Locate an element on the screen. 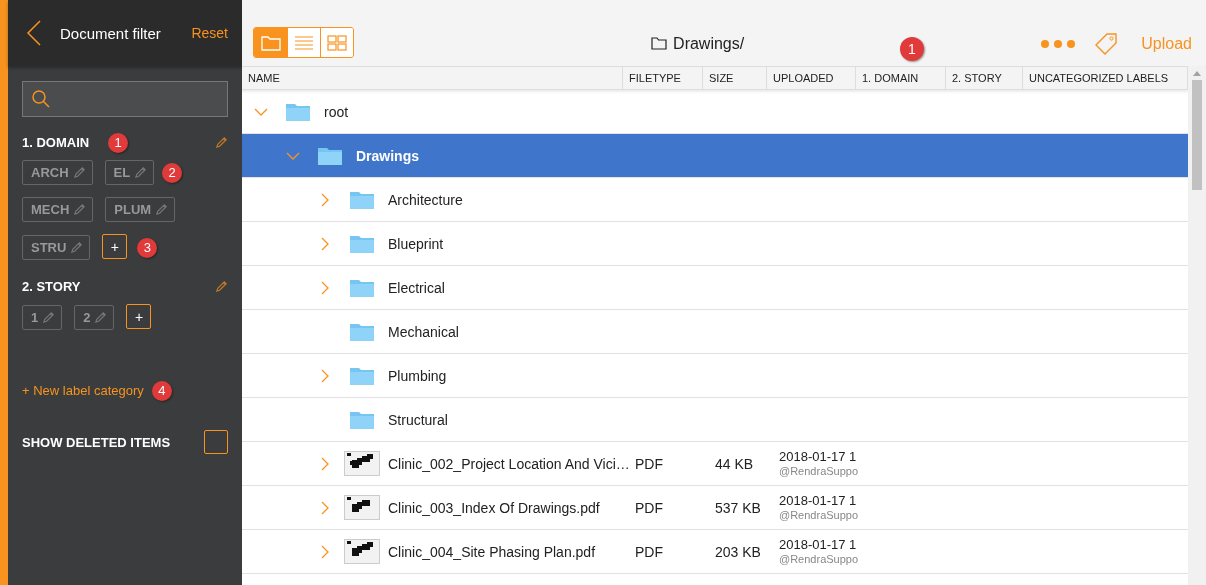 The image size is (1206, 585). show-deleted-checkbox is located at coordinates (216, 442).